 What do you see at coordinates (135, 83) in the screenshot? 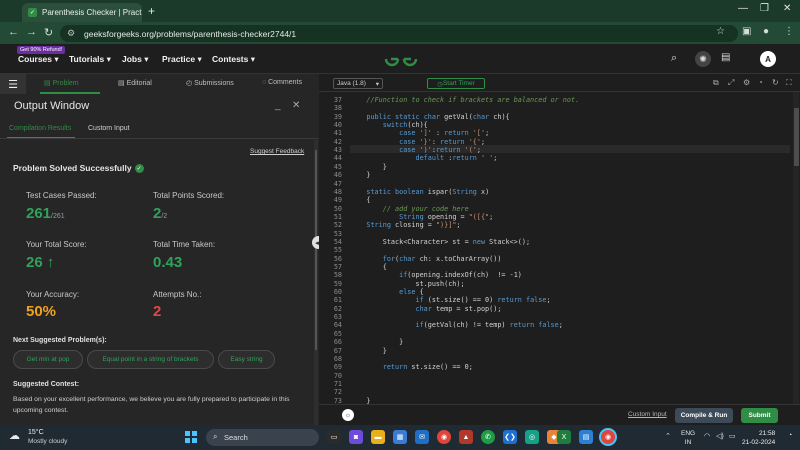
I see `tab-editorial: ▤ Editorial` at bounding box center [135, 83].